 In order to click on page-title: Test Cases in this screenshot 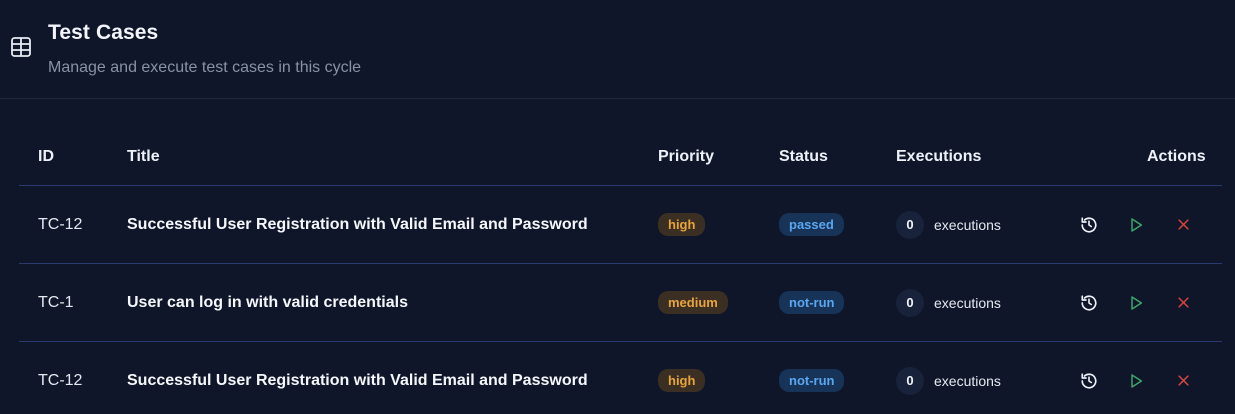, I will do `click(103, 32)`.